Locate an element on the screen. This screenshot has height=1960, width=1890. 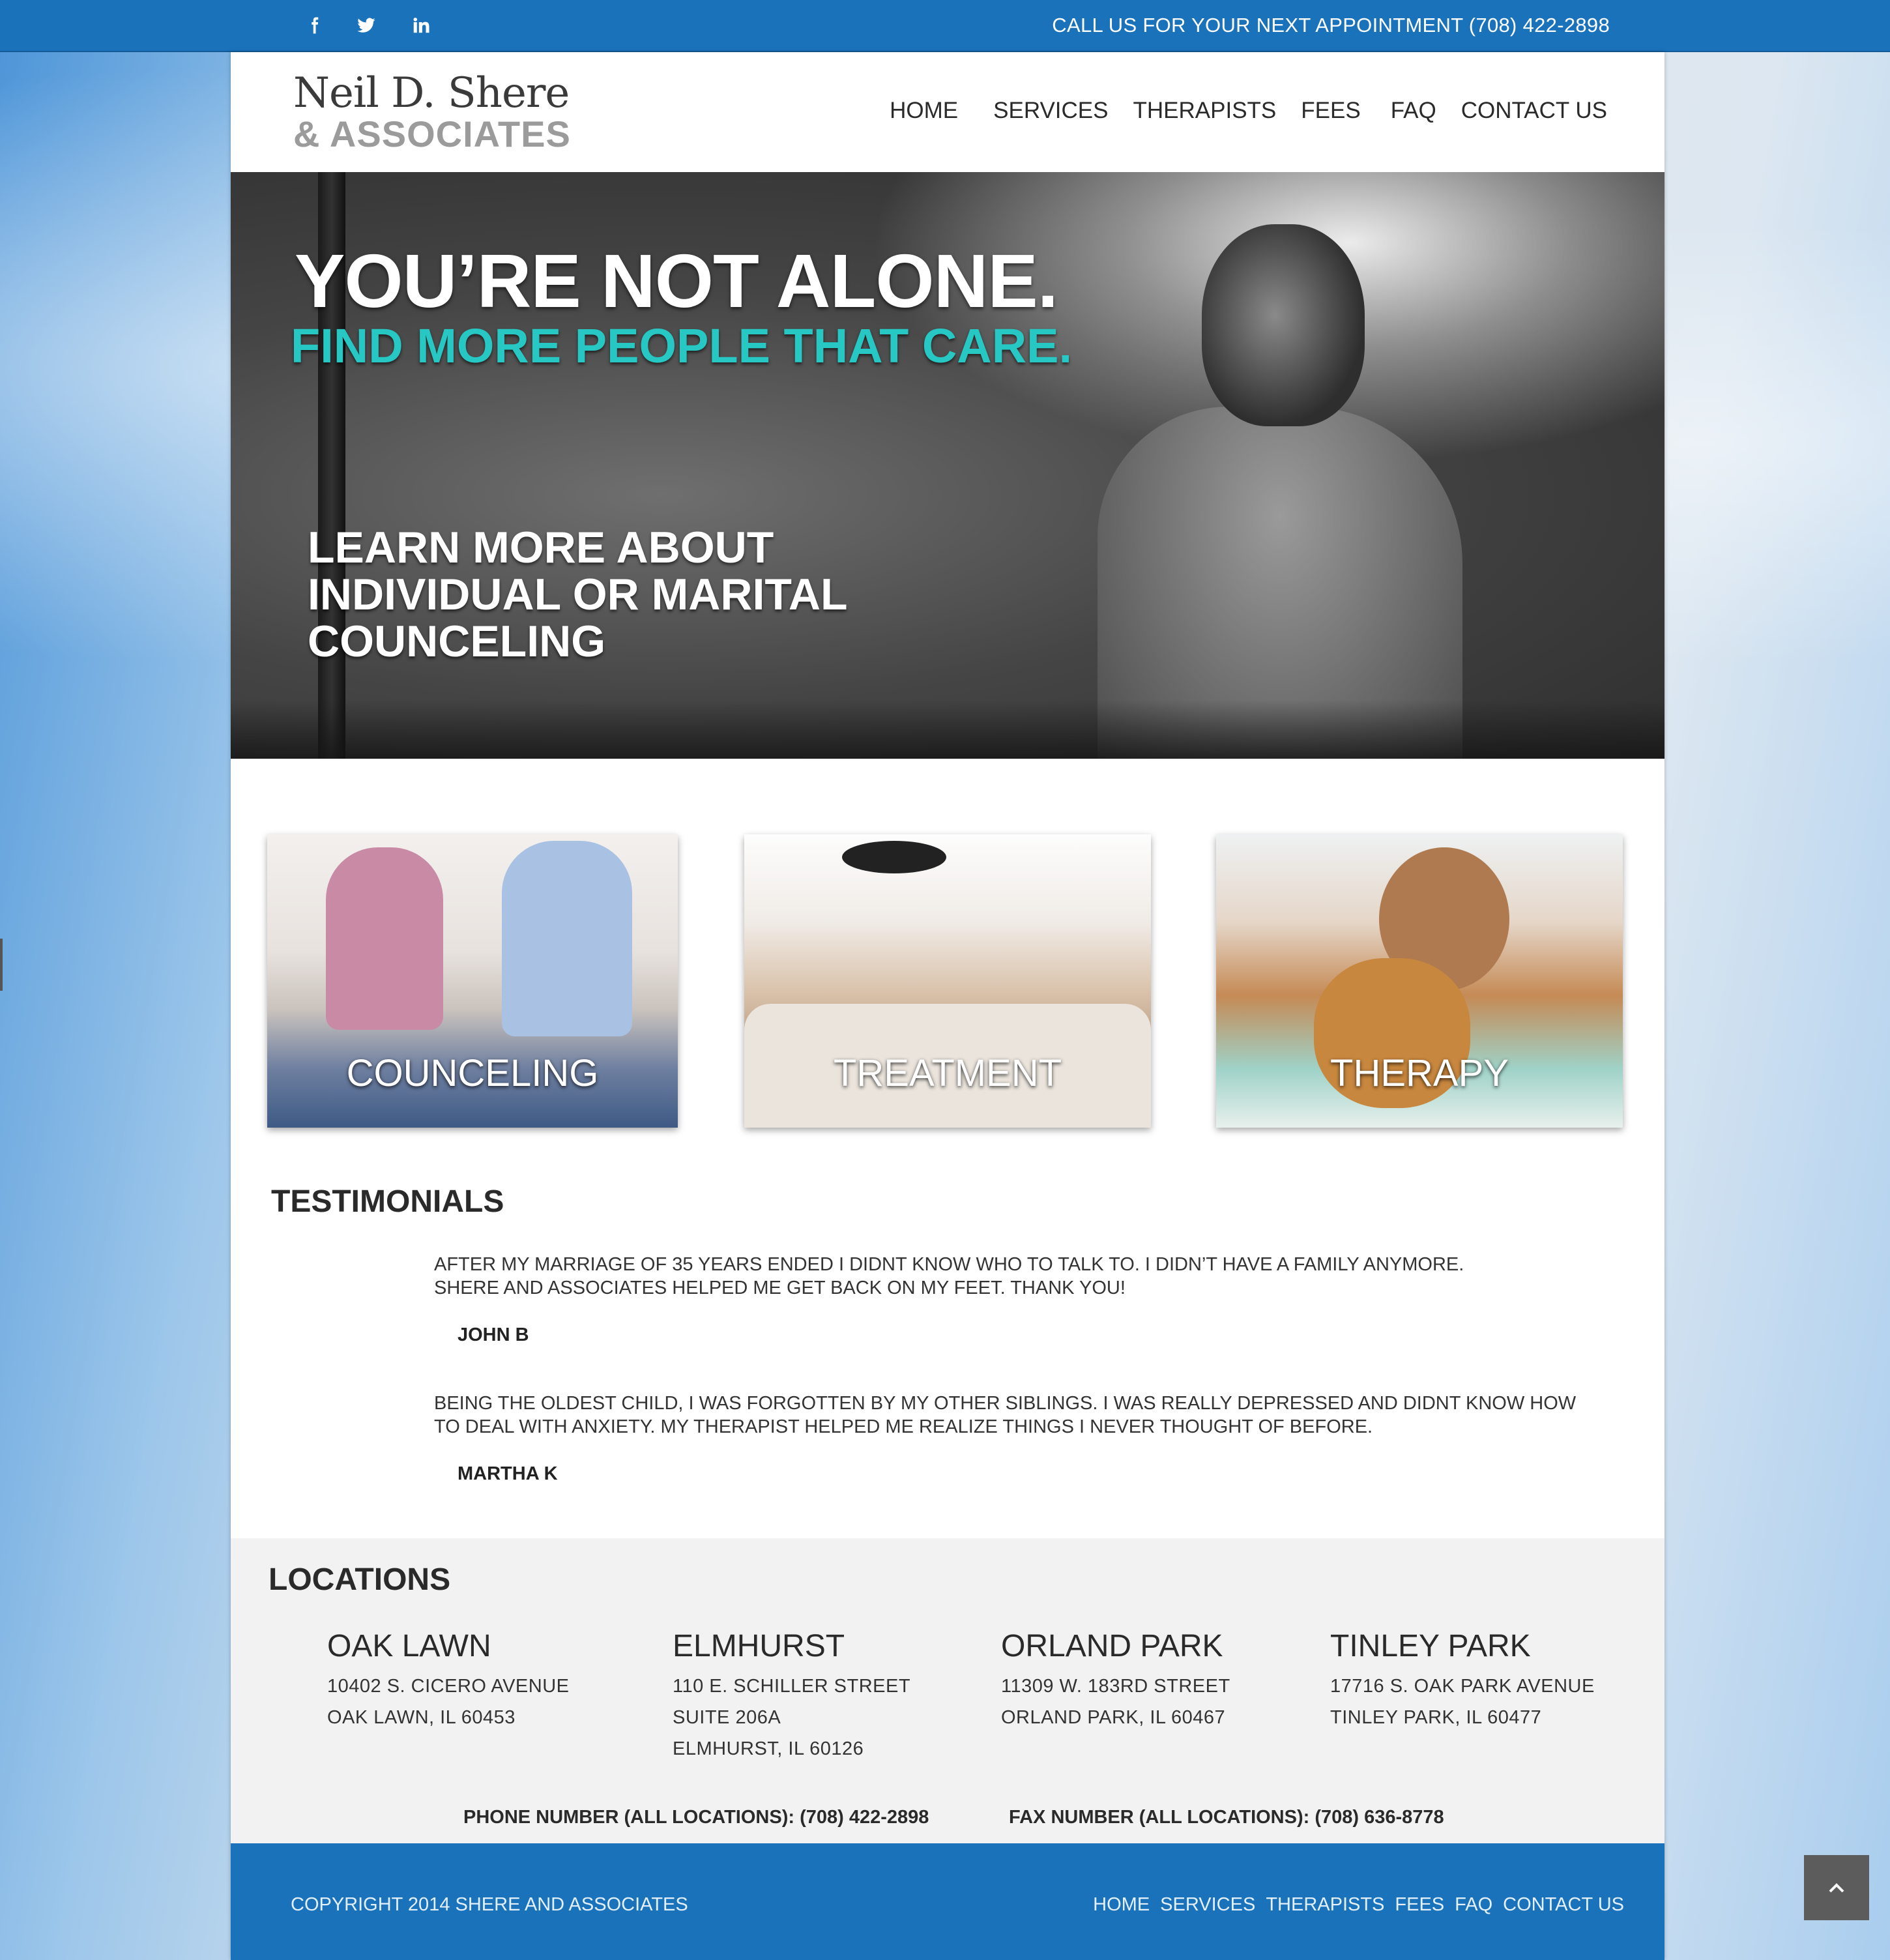
service-card-treatment: TREATMENT is located at coordinates (947, 981).